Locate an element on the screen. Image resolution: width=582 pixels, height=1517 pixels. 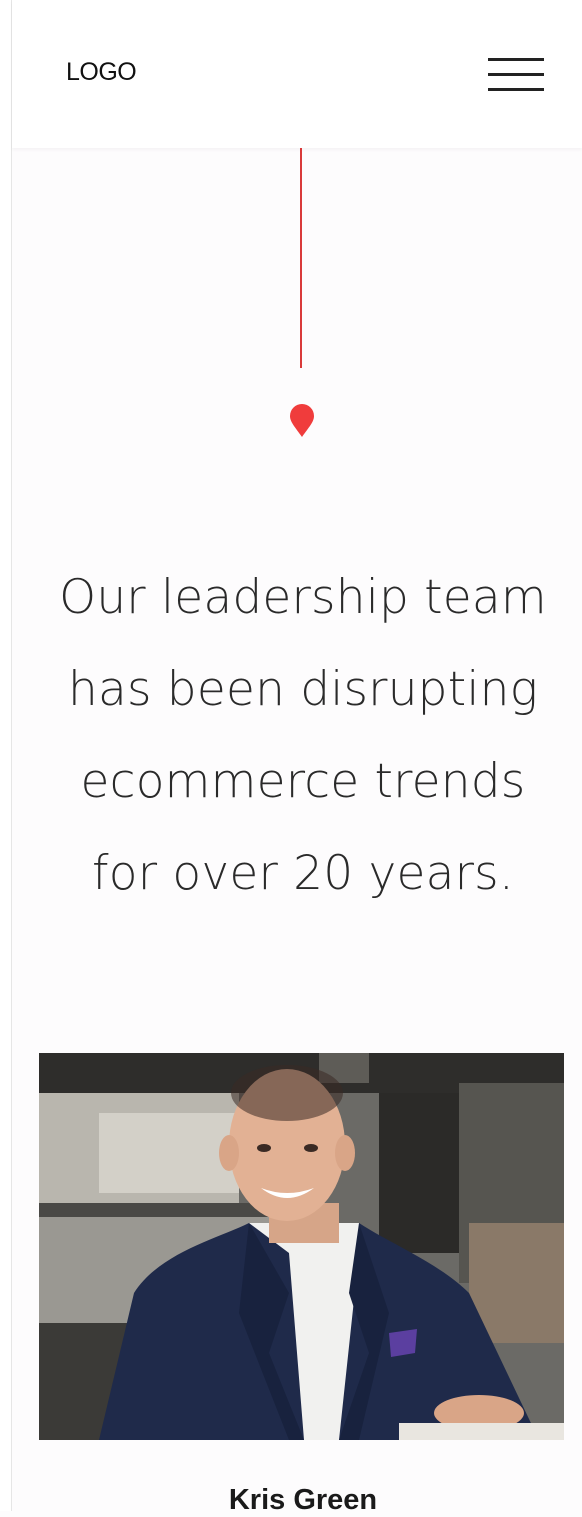
hamburger-menu-icon is located at coordinates (516, 75).